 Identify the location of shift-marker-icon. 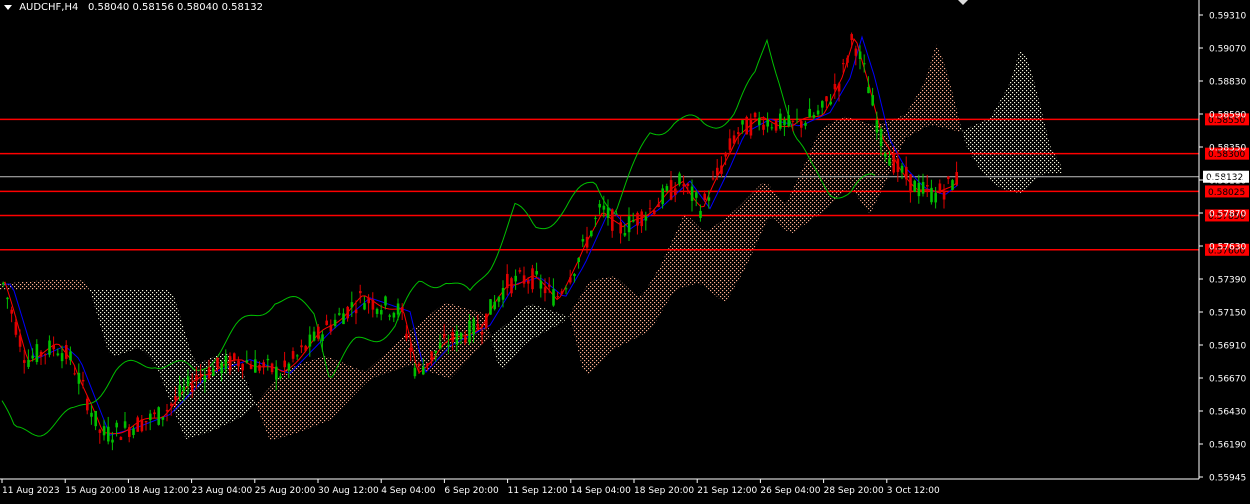
(963, 2).